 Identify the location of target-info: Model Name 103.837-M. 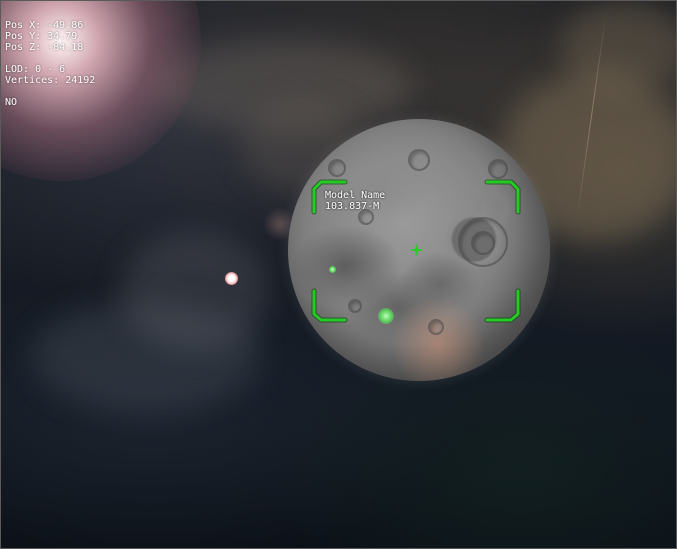
(355, 201).